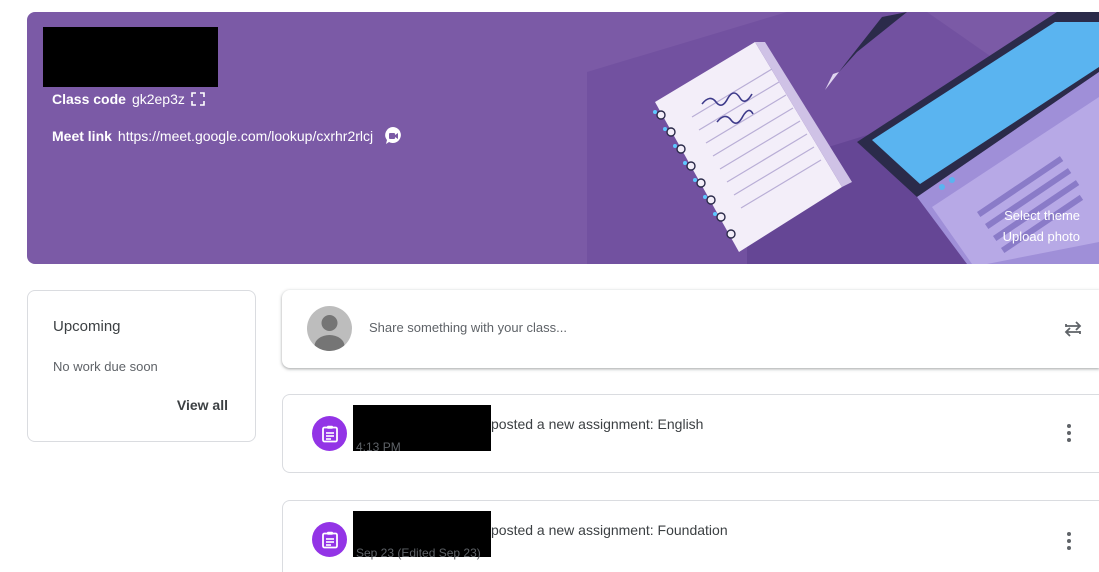 This screenshot has width=1099, height=572. I want to click on upcoming-card: Upcoming No work due soon View all, so click(141, 366).